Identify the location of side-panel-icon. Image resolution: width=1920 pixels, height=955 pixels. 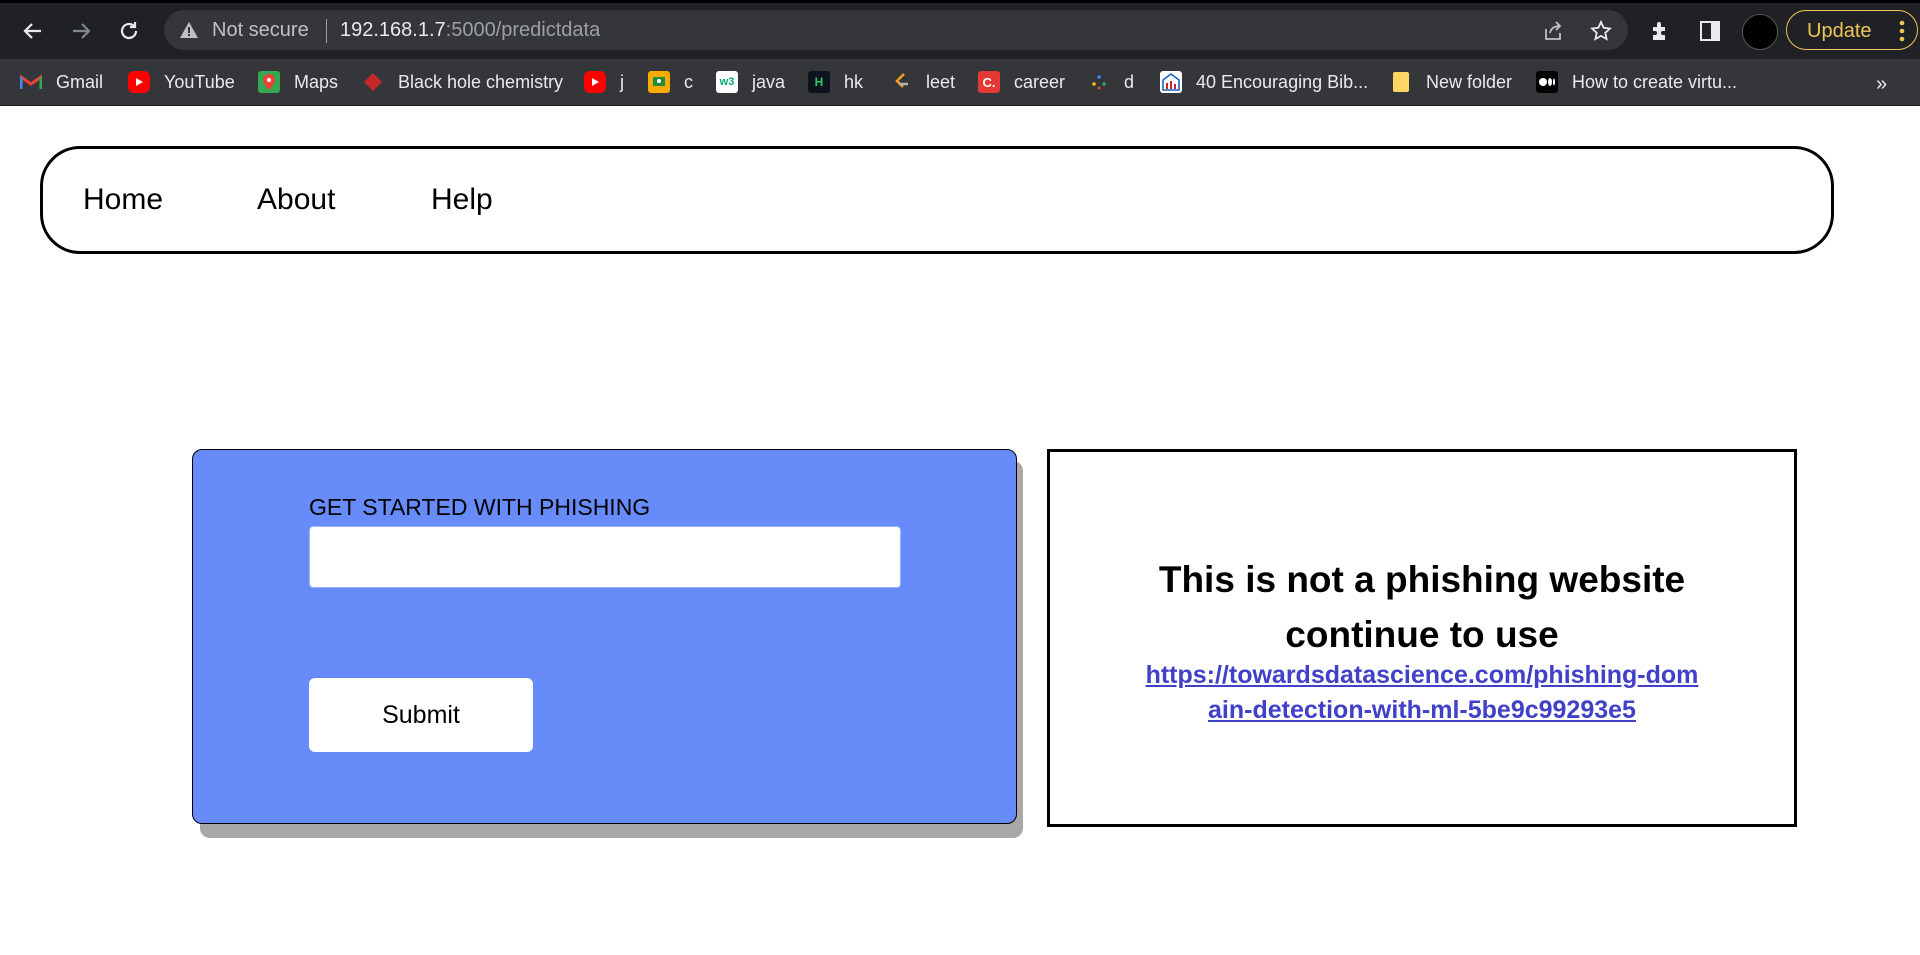
(1710, 31).